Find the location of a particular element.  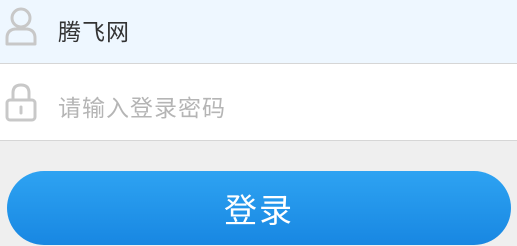

lock-icon is located at coordinates (21, 102).